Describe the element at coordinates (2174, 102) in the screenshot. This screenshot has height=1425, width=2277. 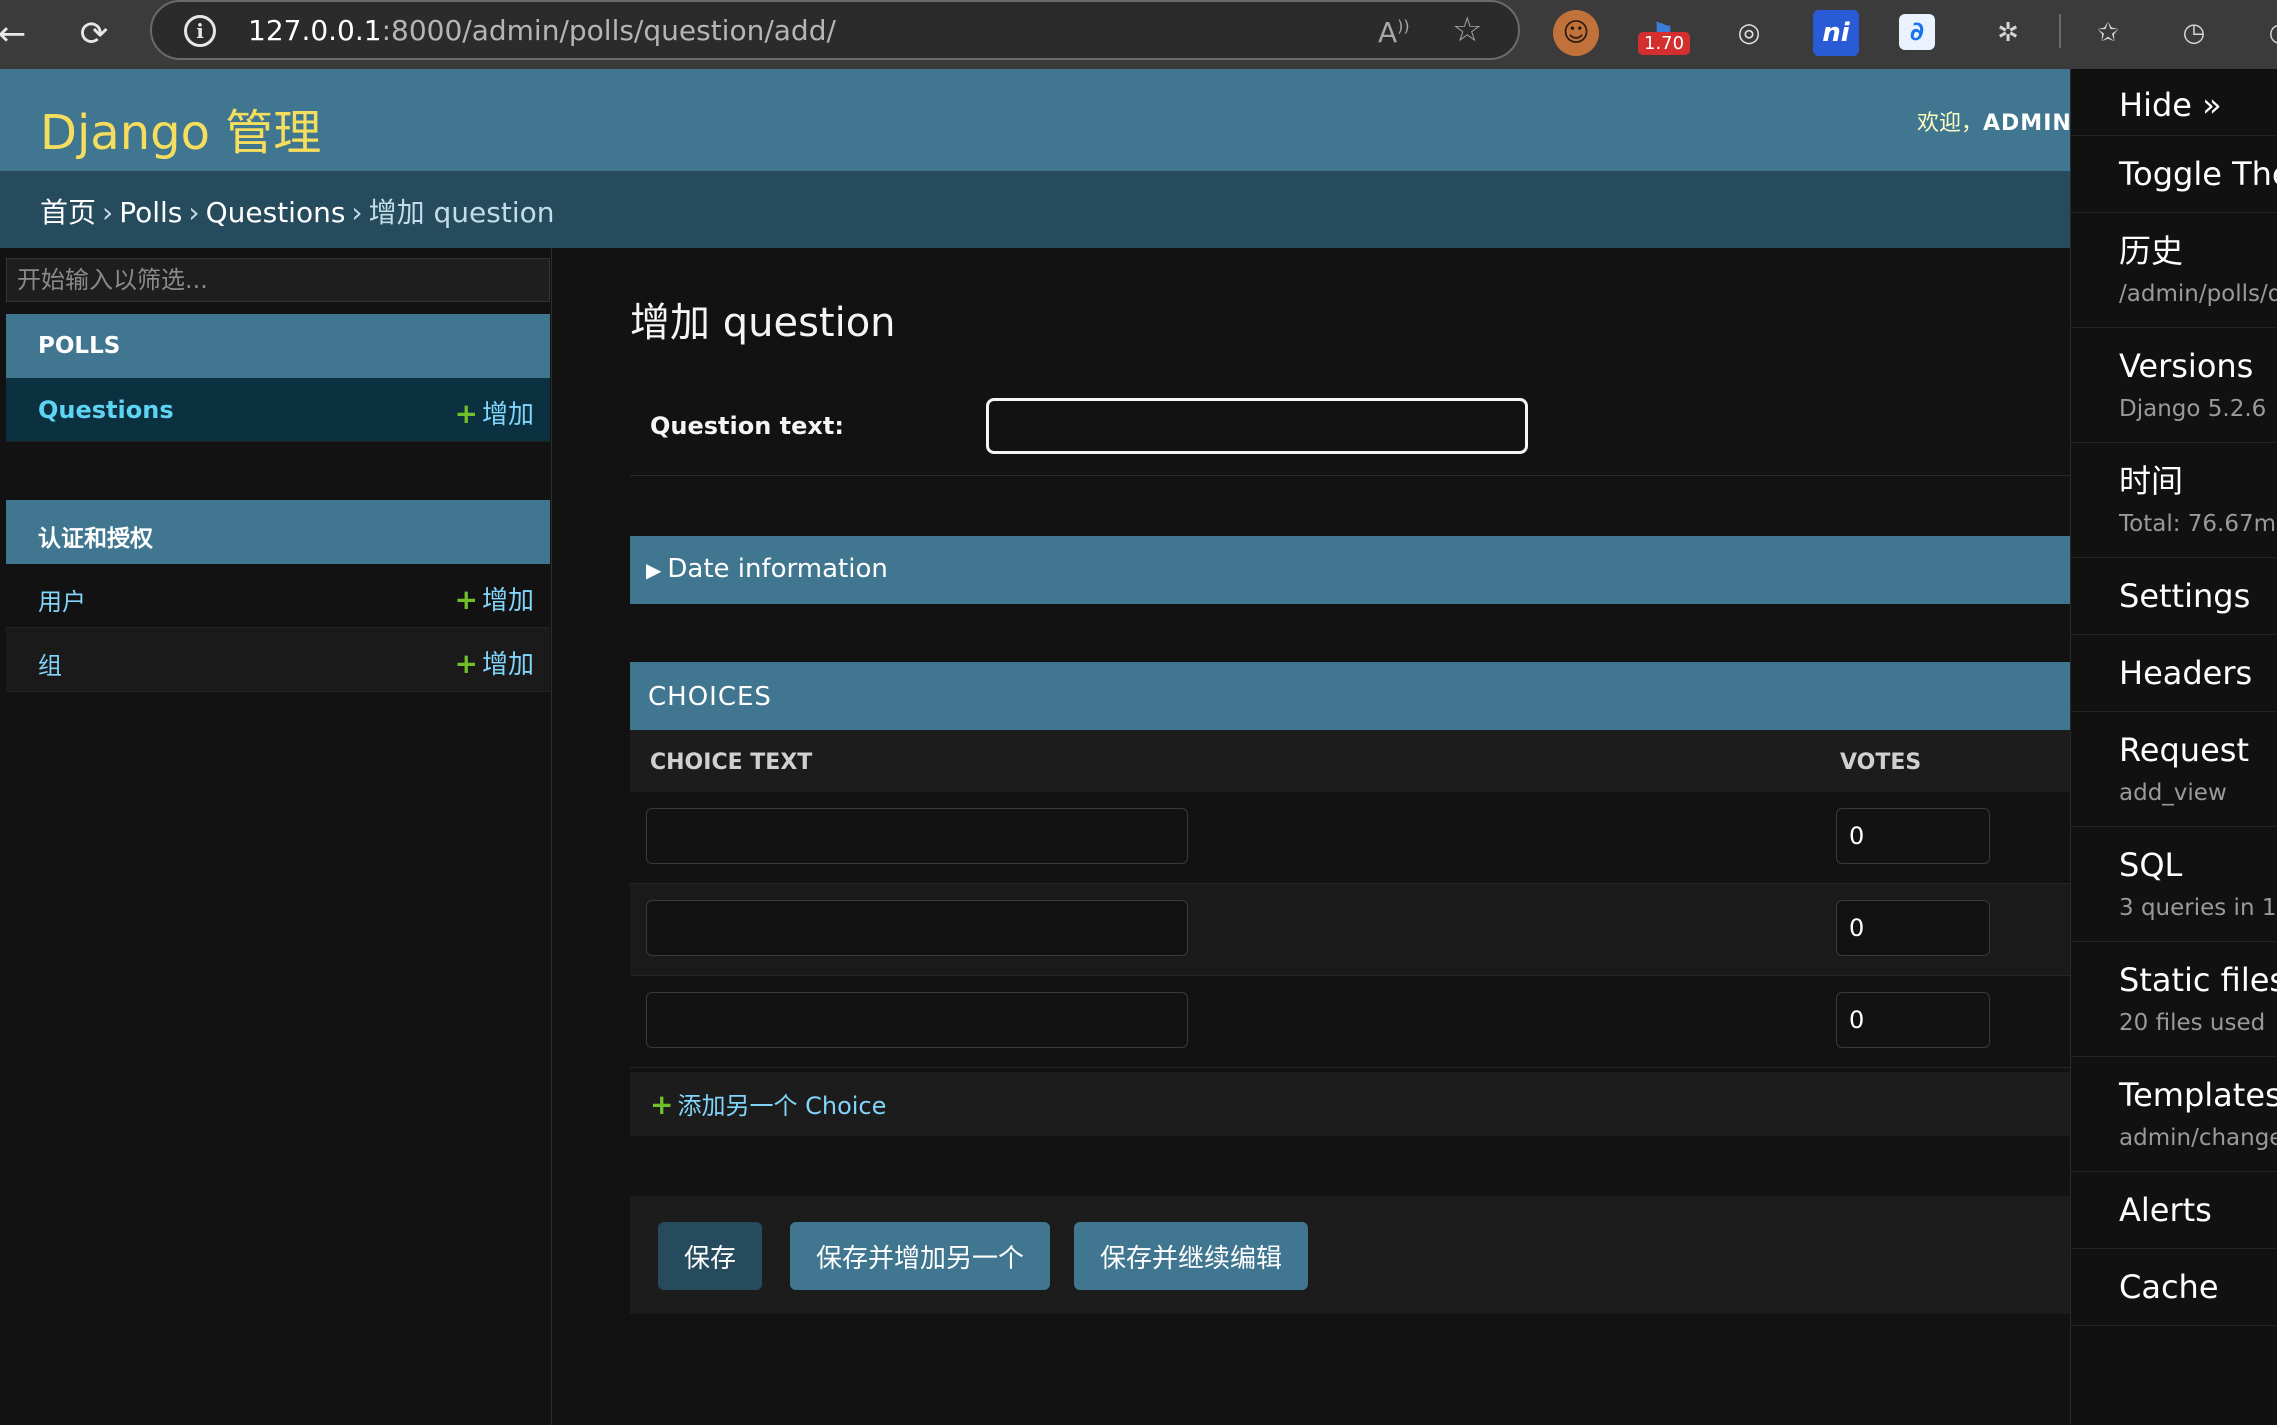
I see `debug-hide: Hide »` at that location.